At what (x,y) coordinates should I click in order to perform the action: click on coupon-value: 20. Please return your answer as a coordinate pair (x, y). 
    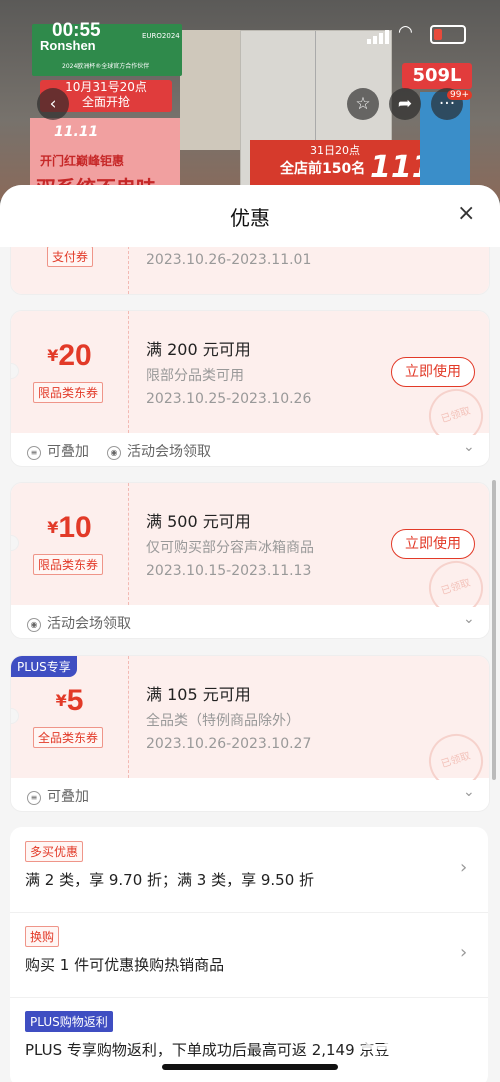
    Looking at the image, I should click on (75, 355).